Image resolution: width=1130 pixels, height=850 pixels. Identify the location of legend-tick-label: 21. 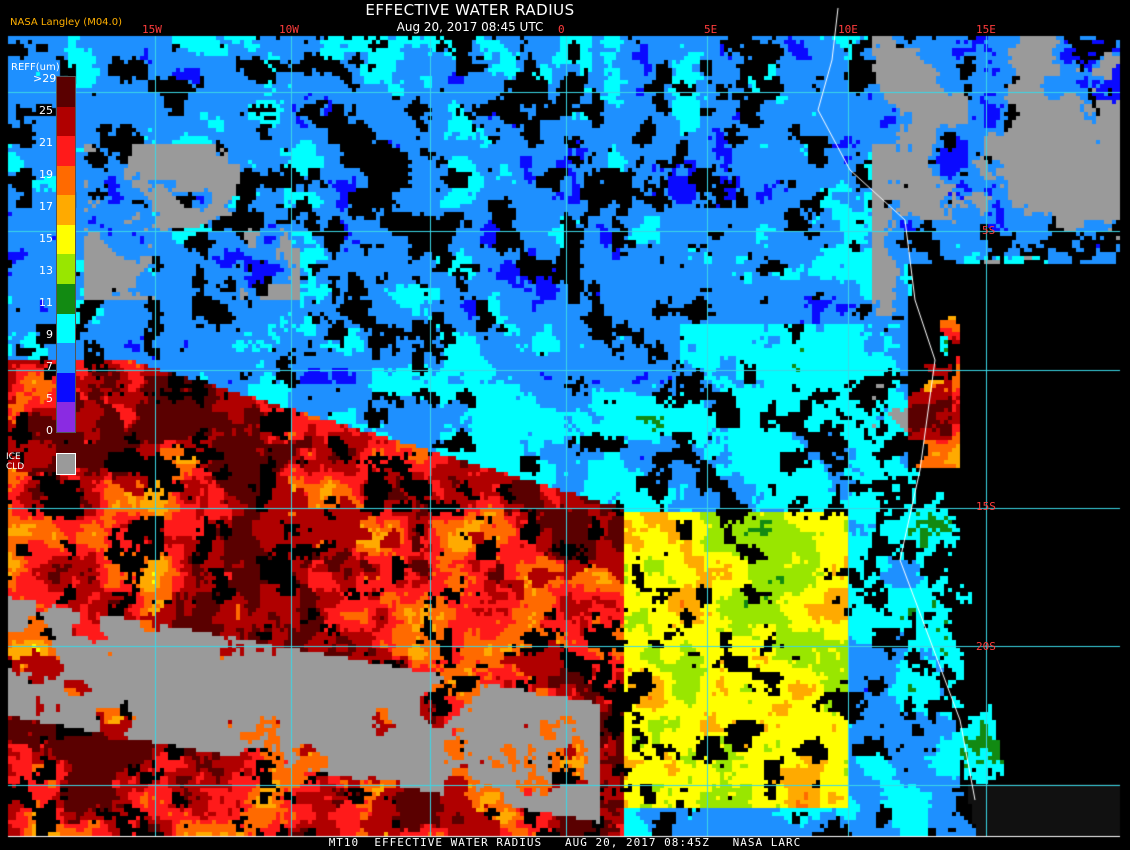
(46, 142).